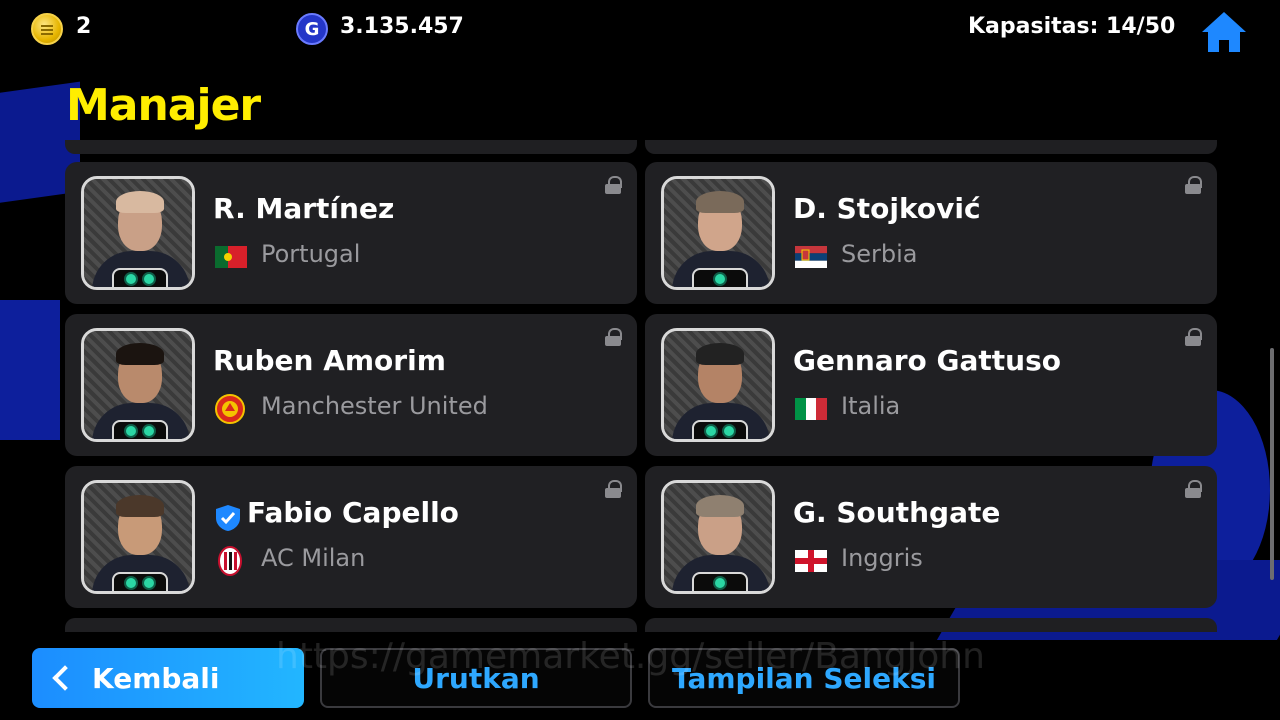 The width and height of the screenshot is (1280, 720). What do you see at coordinates (640, 30) in the screenshot?
I see `top-bar: 2 G 3.135.457 Kapasitas: 14/50` at bounding box center [640, 30].